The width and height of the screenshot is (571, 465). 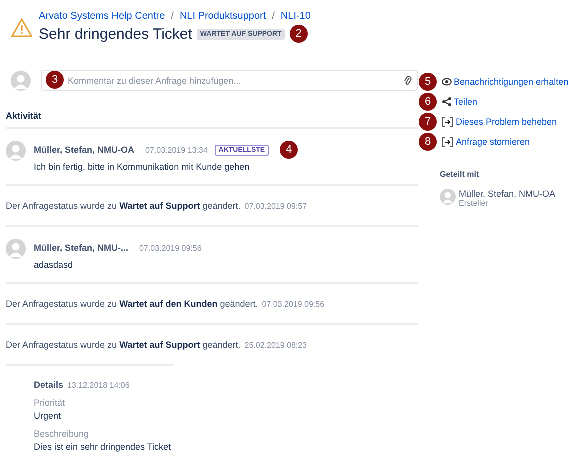 I want to click on timestamp: 07.03.2019 13:34, so click(x=177, y=150).